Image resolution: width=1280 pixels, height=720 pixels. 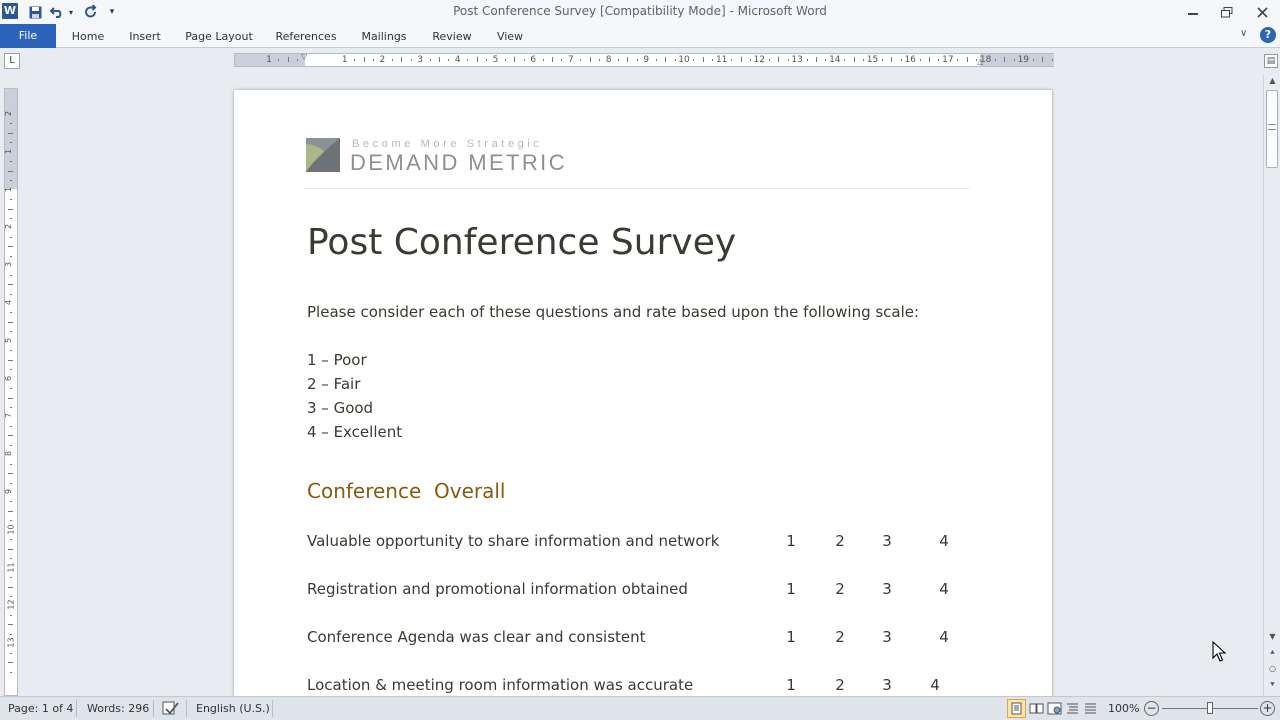 I want to click on ruler-number: 7, so click(x=571, y=60).